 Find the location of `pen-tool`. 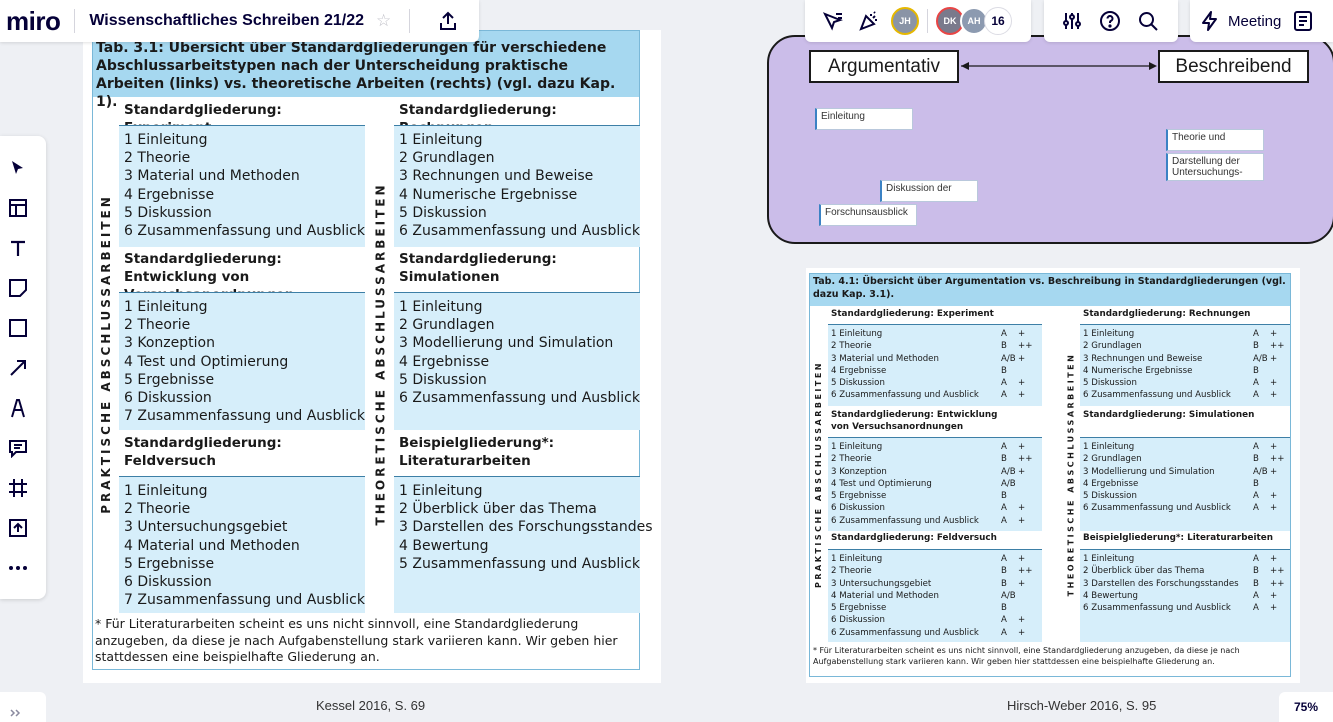

pen-tool is located at coordinates (18, 408).